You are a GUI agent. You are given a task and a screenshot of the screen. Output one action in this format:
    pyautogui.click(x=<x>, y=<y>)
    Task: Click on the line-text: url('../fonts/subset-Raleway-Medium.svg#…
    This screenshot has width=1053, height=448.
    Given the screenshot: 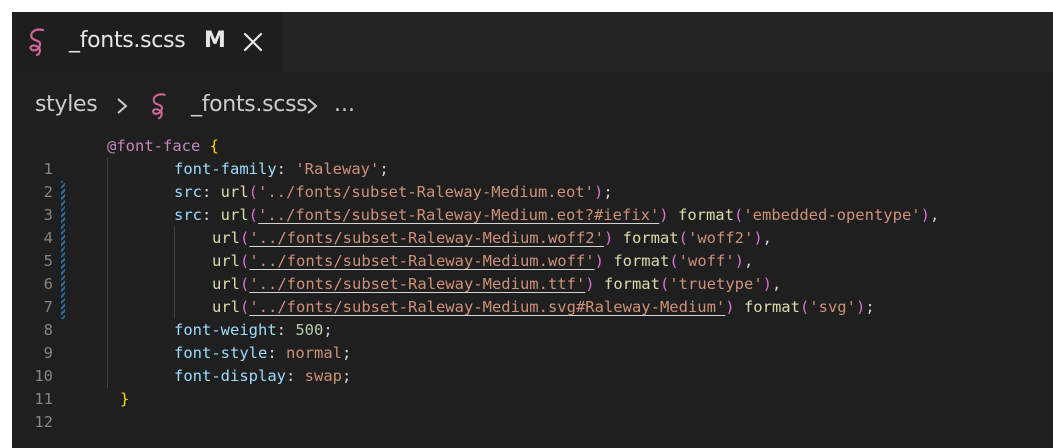 What is the action you would take?
    pyautogui.click(x=543, y=307)
    